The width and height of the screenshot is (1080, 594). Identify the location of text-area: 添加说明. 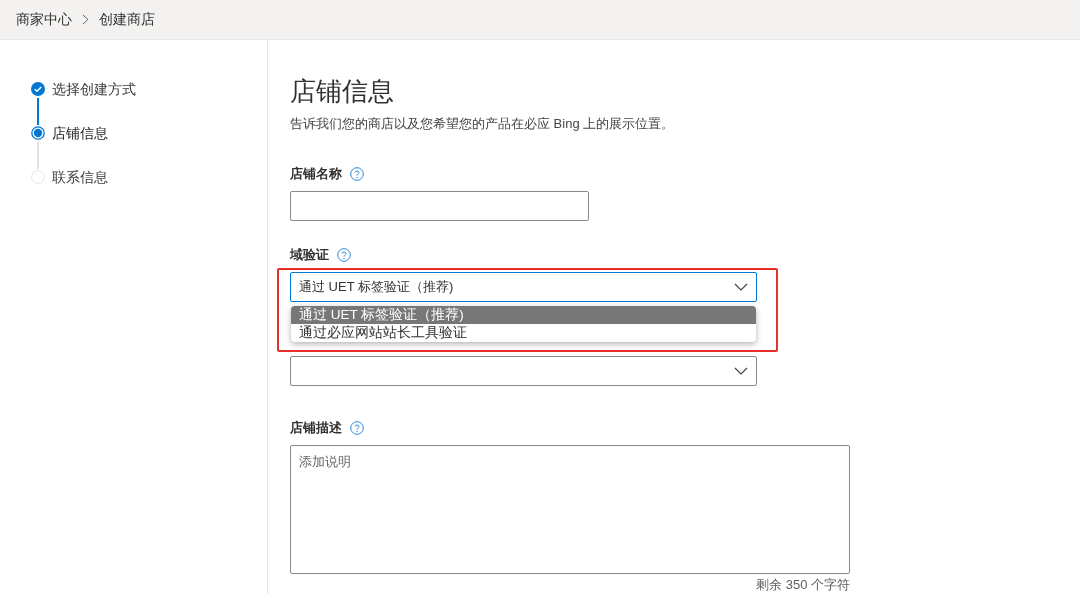
(570, 509).